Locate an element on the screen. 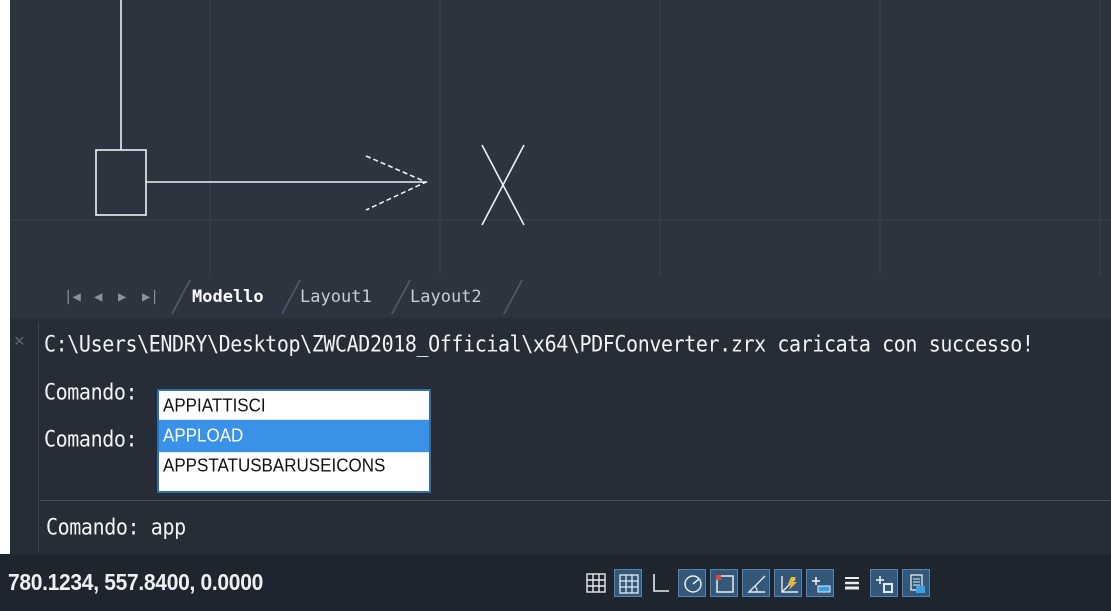  selection-cycling-toggle is located at coordinates (916, 583).